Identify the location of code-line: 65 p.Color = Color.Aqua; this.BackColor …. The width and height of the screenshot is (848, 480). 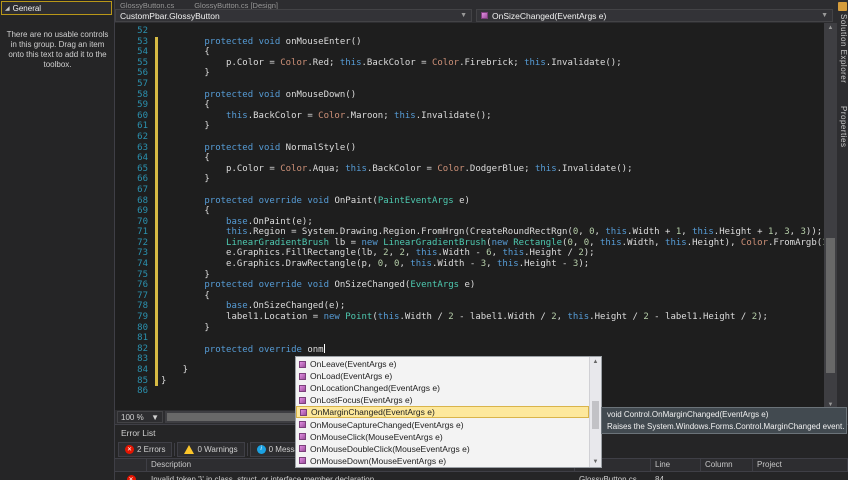
(469, 169).